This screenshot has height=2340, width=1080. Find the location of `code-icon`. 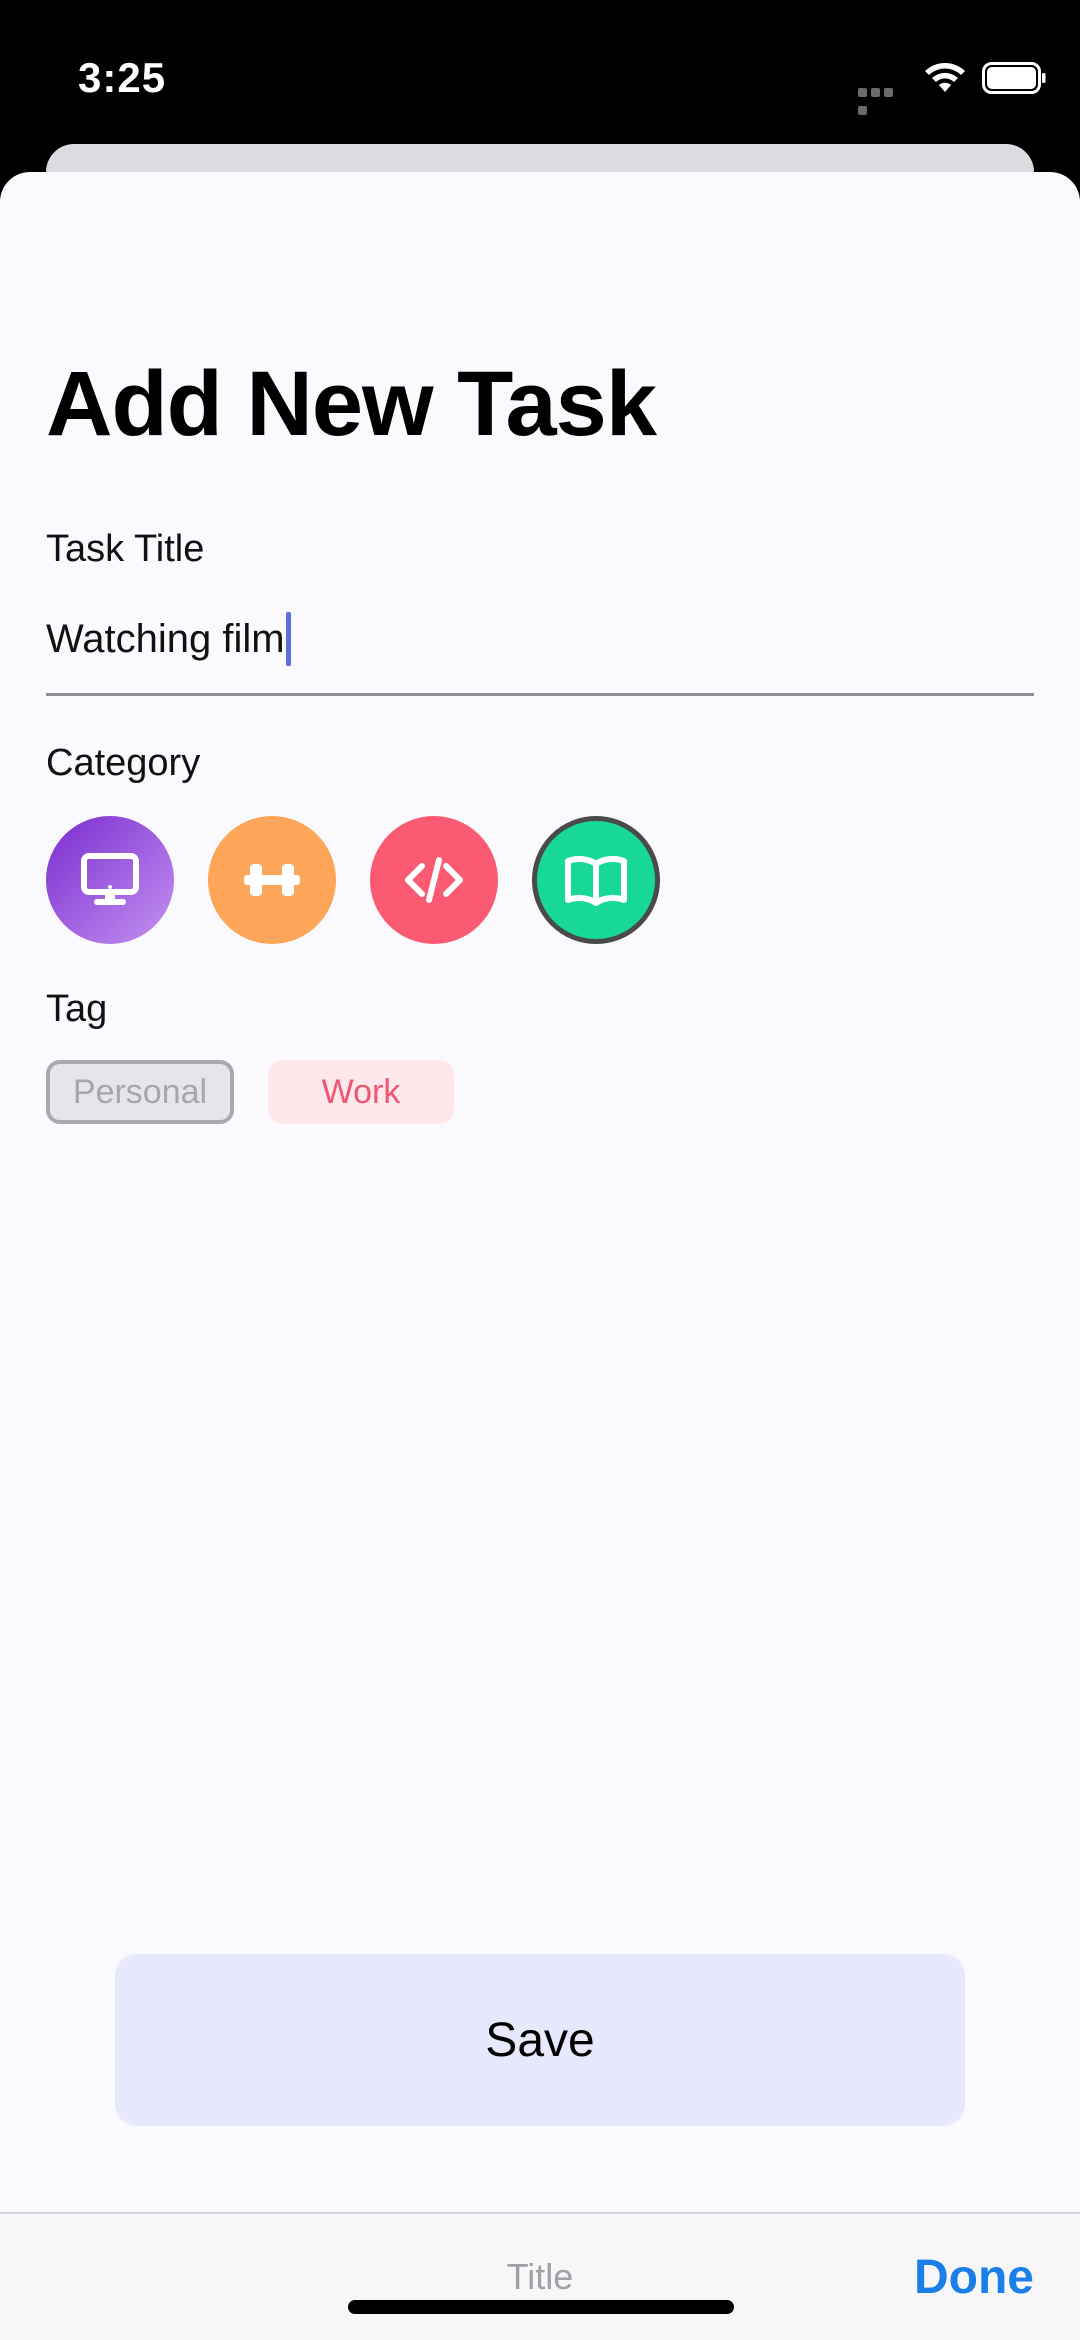

code-icon is located at coordinates (434, 880).